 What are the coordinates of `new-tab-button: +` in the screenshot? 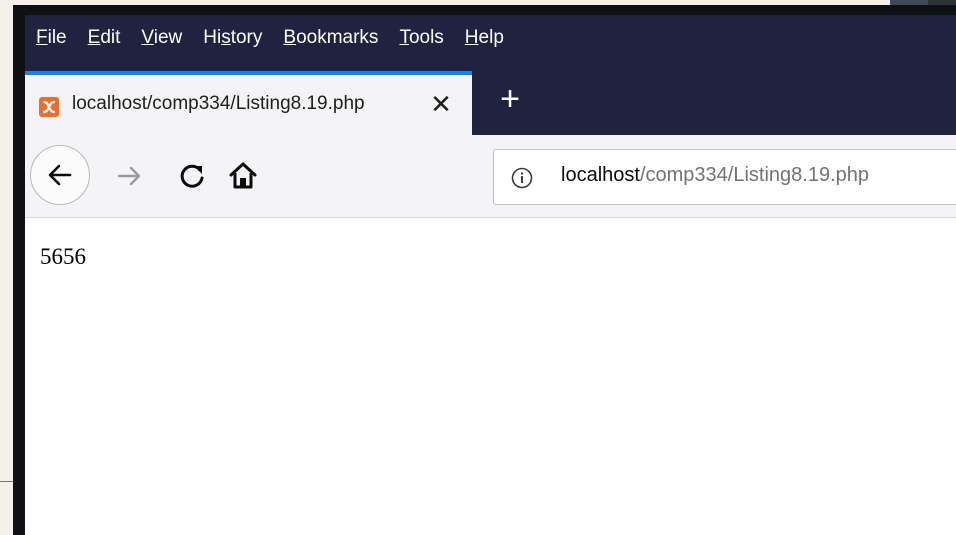 It's located at (510, 99).